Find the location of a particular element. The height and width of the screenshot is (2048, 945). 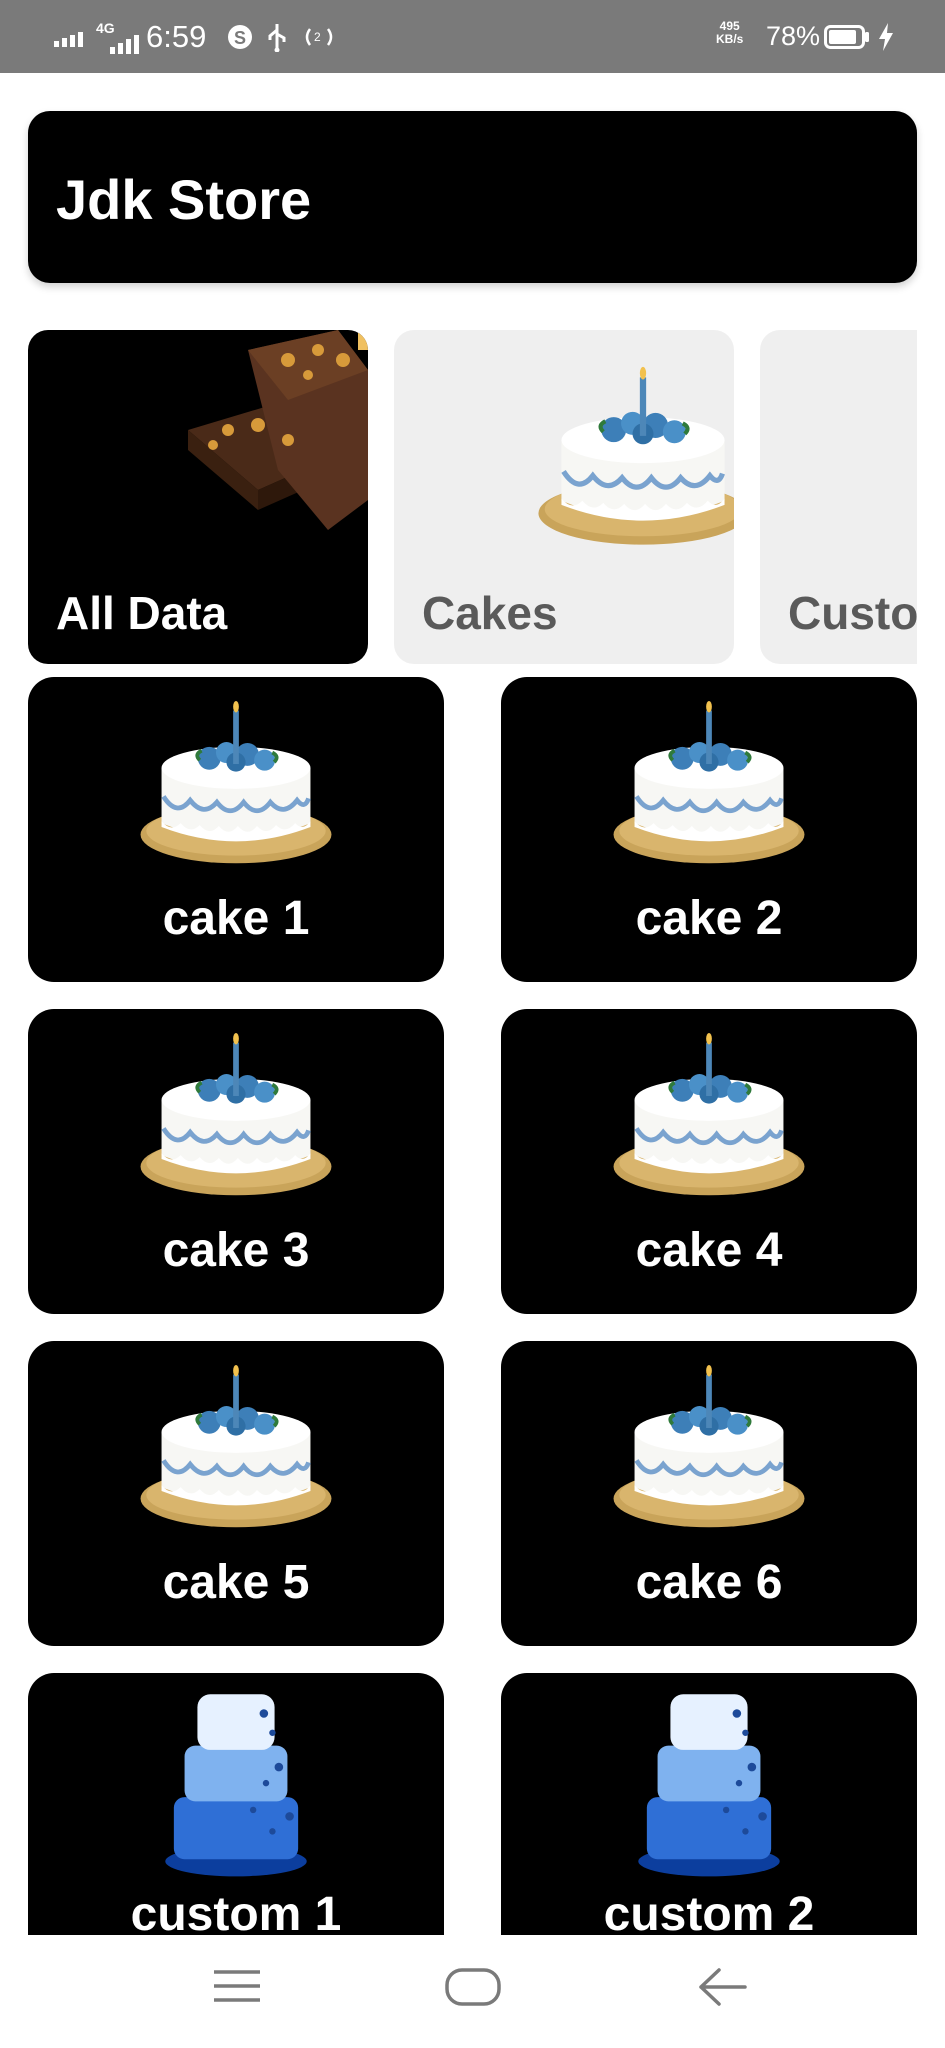

brownie-image is located at coordinates (268, 437).